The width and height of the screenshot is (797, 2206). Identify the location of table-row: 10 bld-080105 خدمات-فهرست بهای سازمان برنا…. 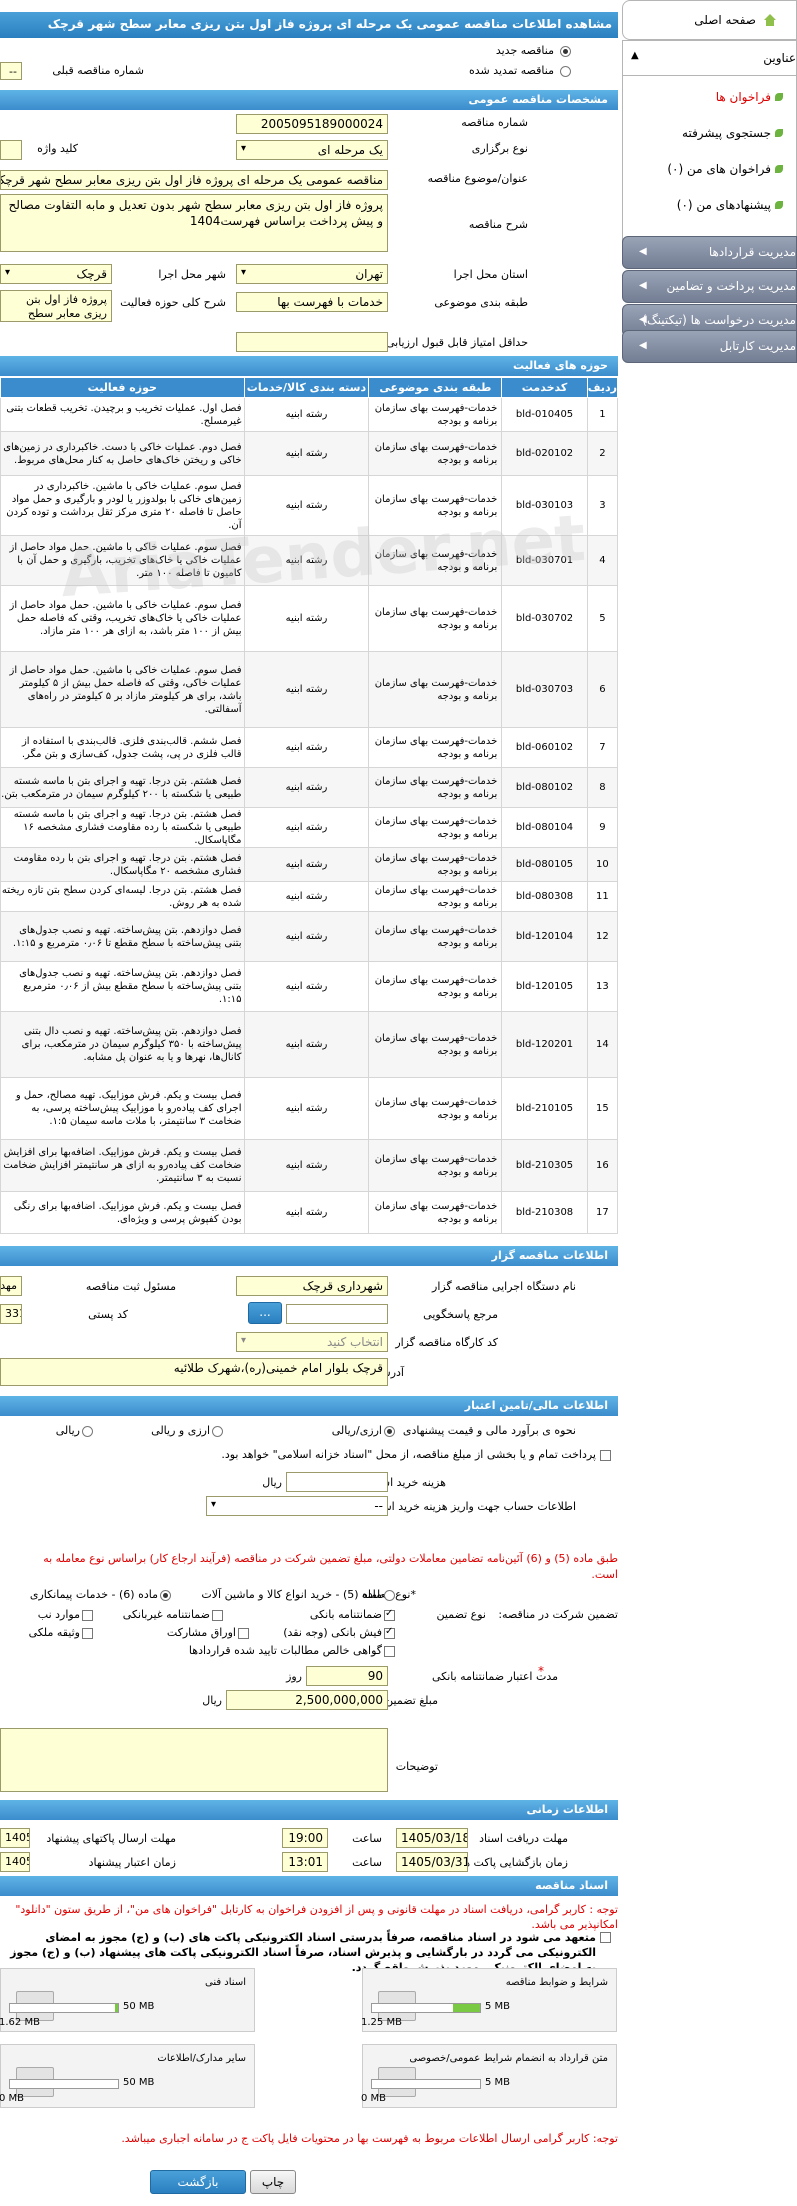
(309, 864).